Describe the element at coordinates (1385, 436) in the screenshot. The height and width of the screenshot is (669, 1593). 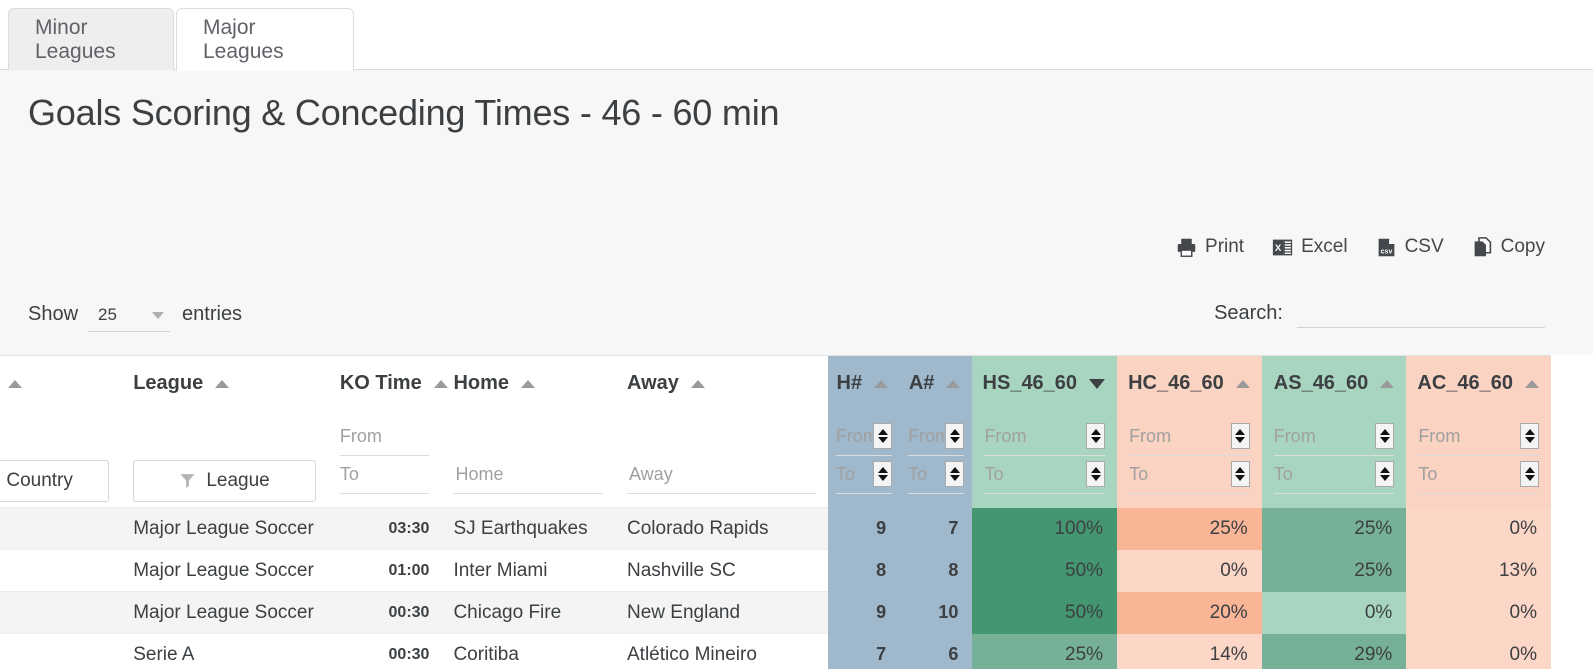
I see `as-from-spinner` at that location.